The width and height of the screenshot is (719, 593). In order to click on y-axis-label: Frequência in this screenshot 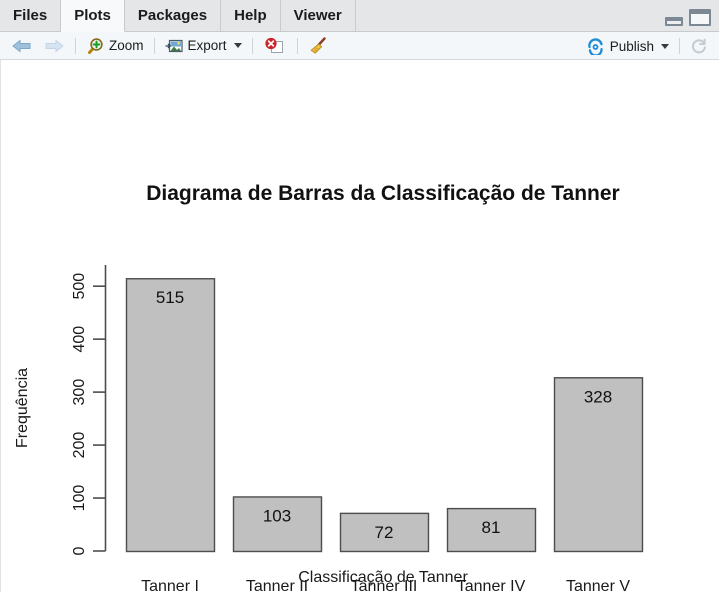, I will do `click(22, 408)`.